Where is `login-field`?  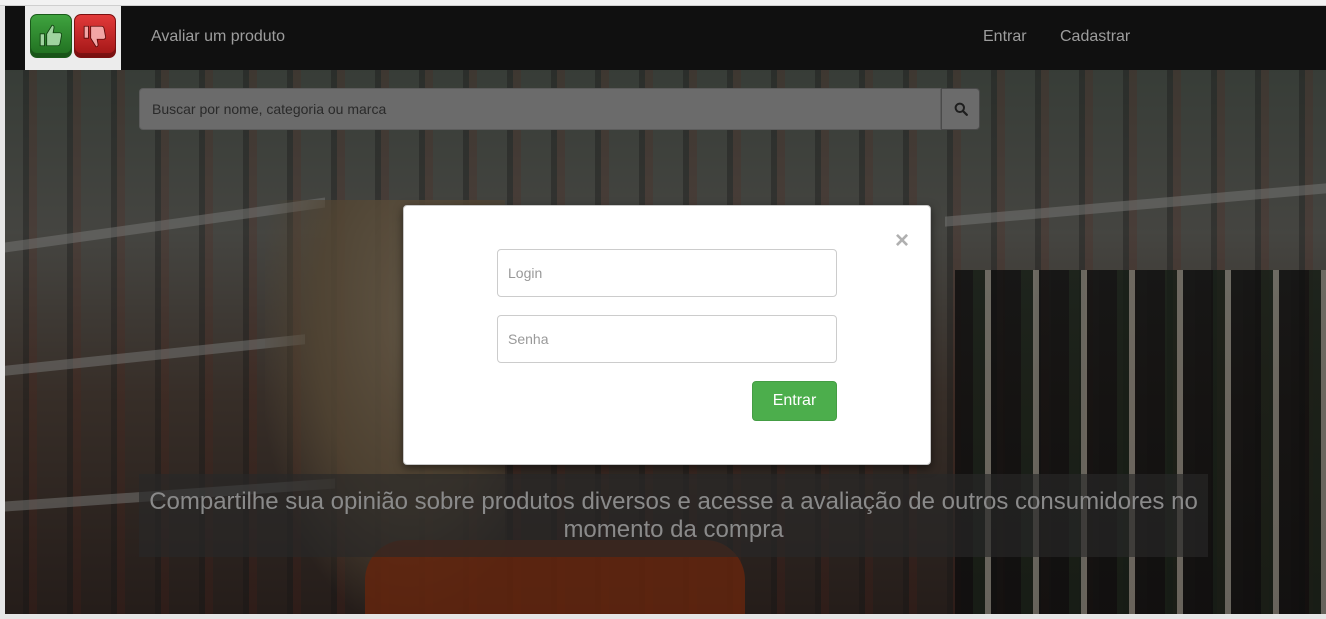
login-field is located at coordinates (667, 273).